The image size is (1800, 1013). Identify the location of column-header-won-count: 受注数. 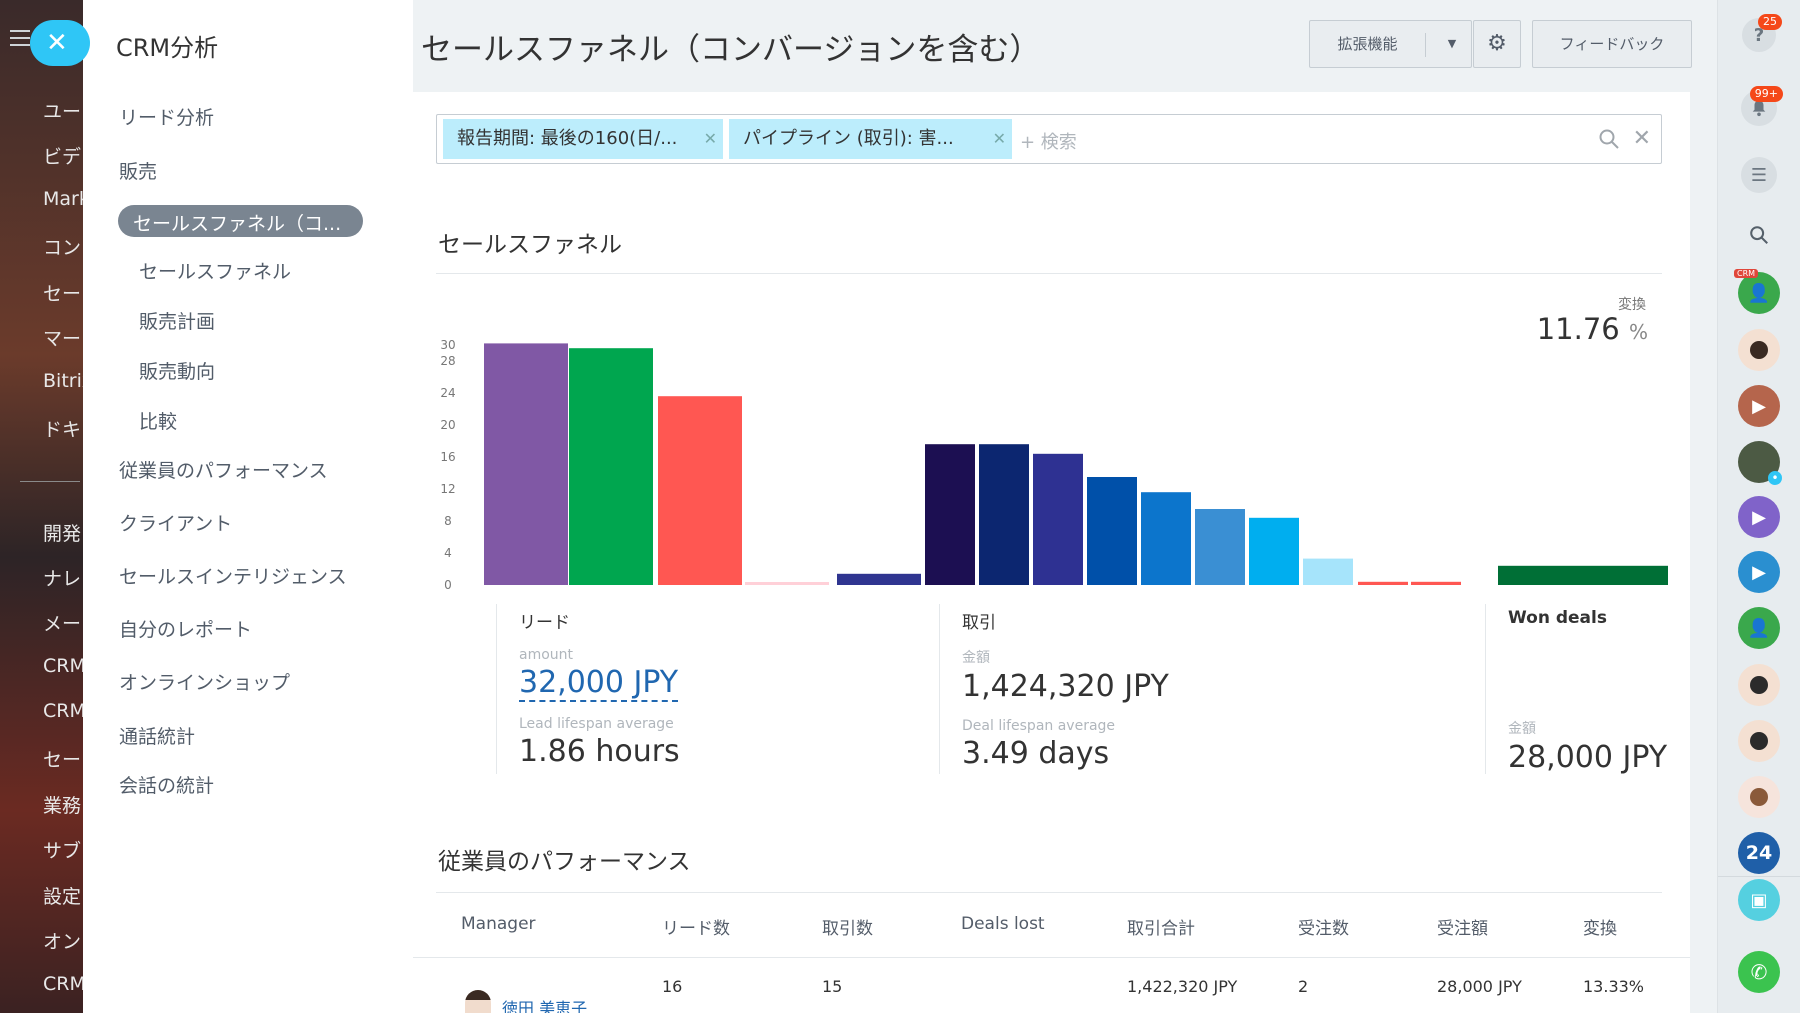
(1323, 926).